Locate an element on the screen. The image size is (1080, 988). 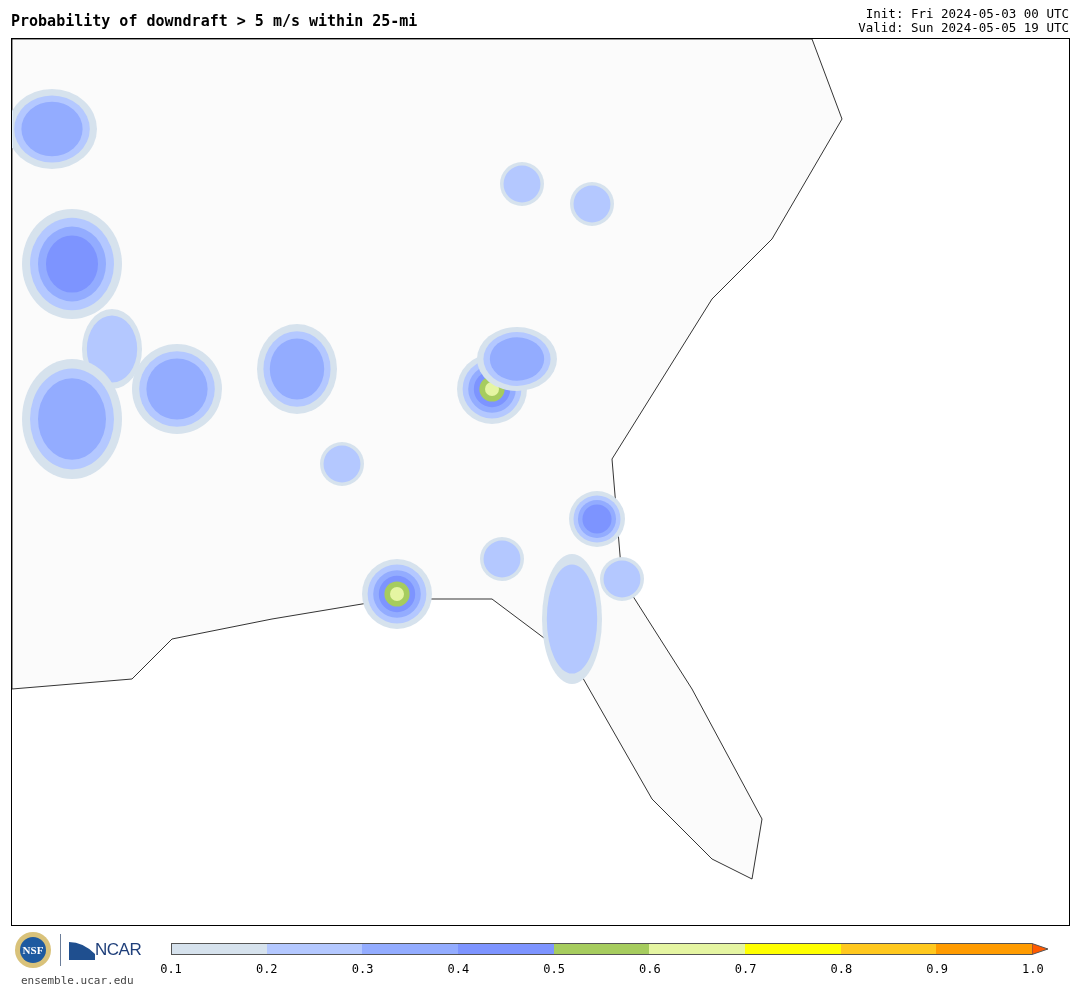
tick-label: 0.4 is located at coordinates (458, 969).